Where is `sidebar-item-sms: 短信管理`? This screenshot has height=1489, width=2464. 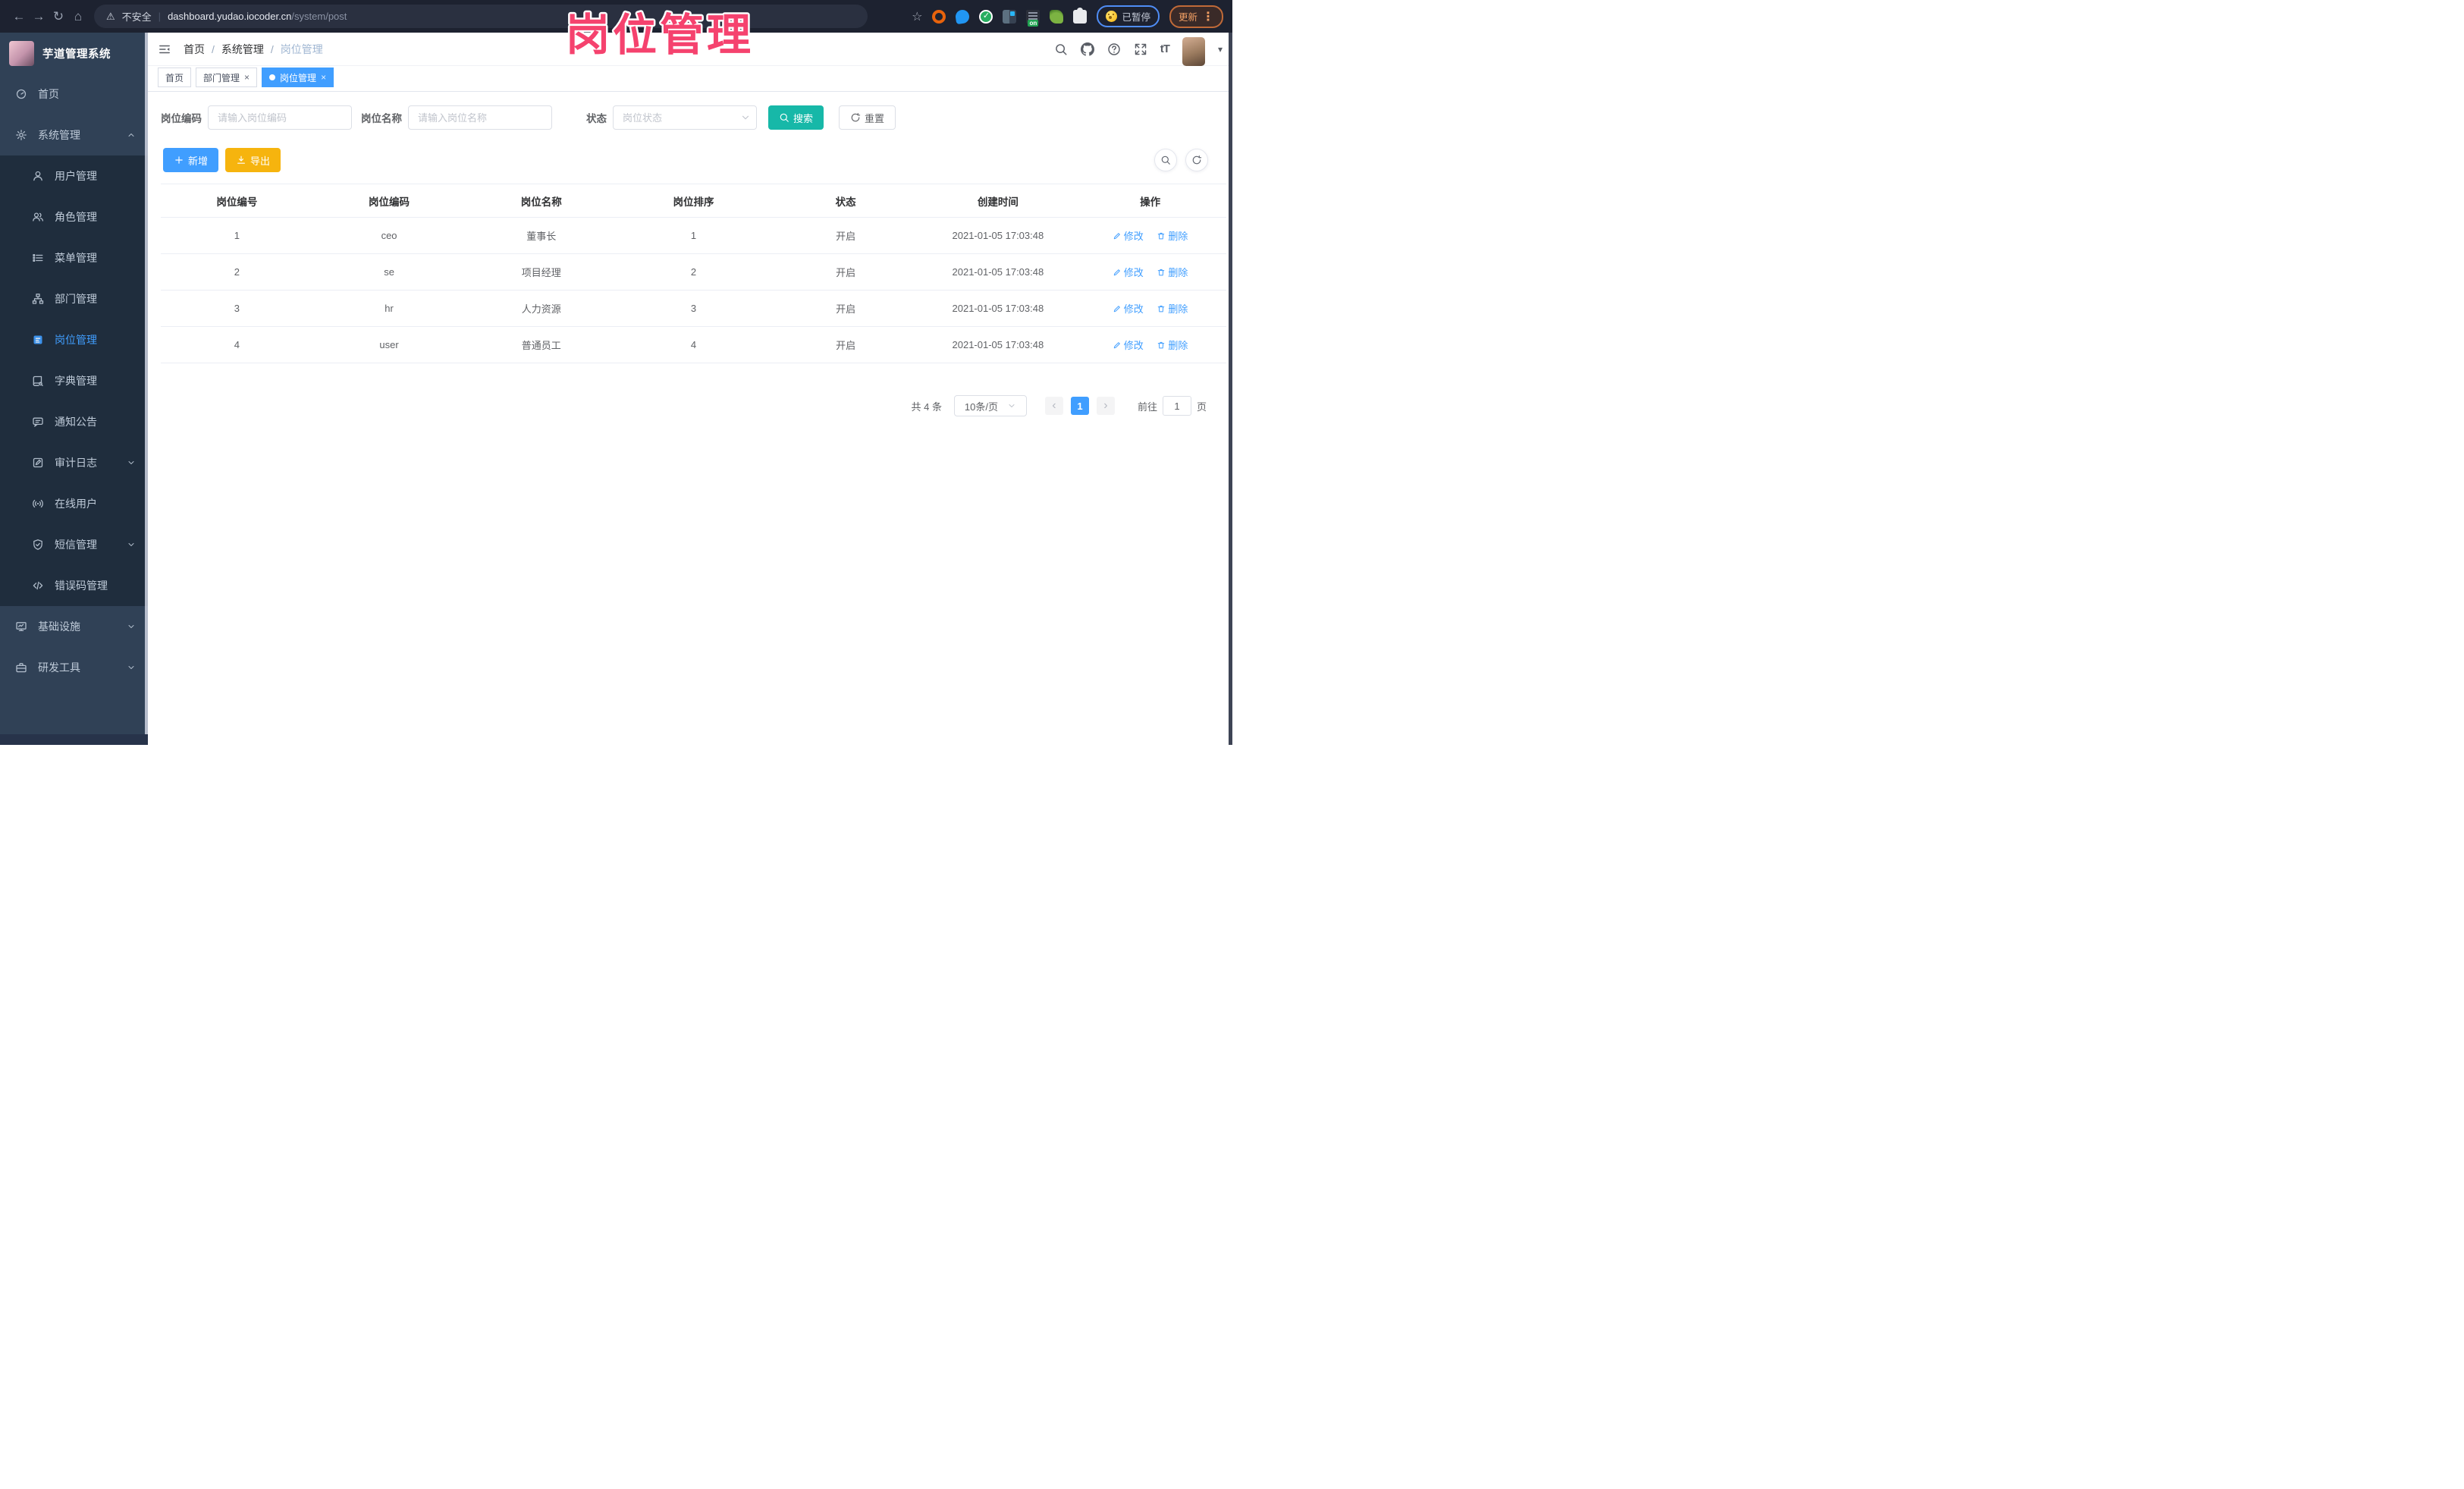 sidebar-item-sms: 短信管理 is located at coordinates (74, 544).